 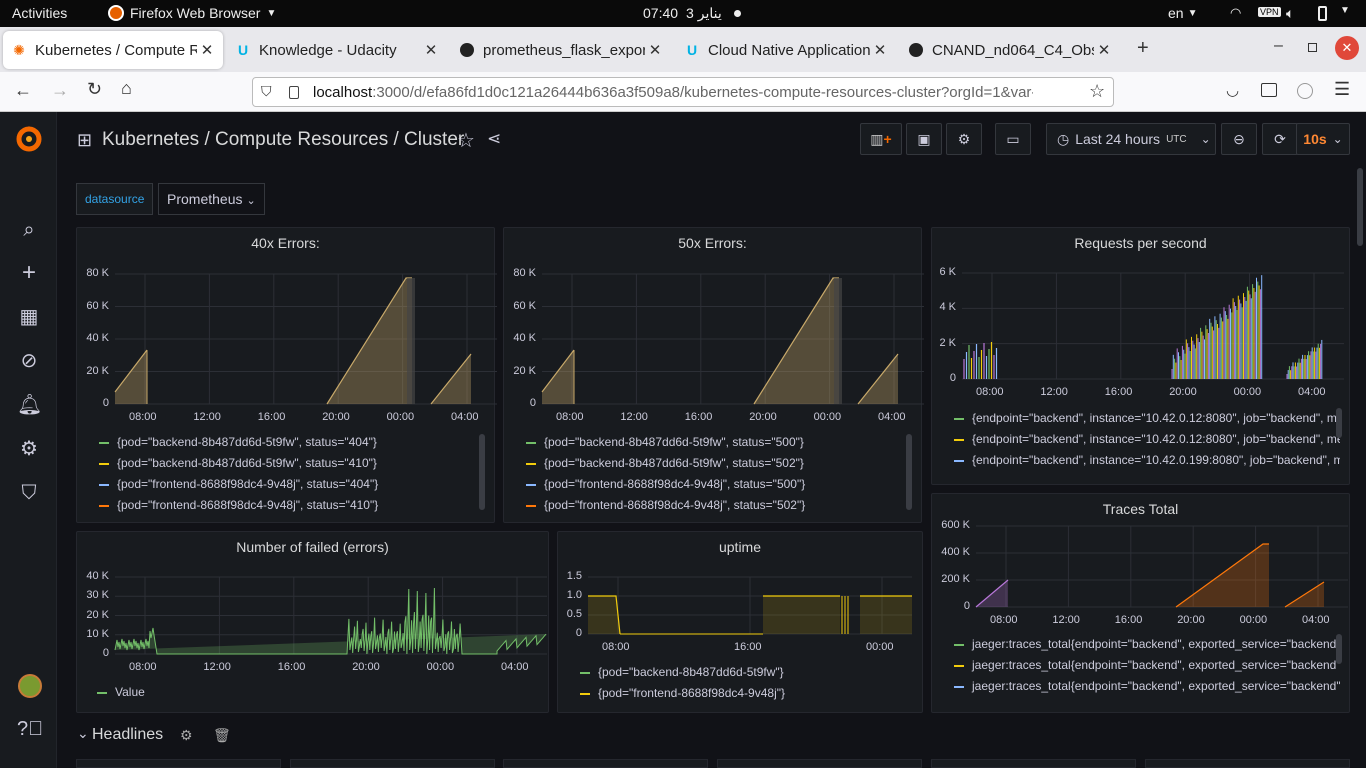 What do you see at coordinates (127, 735) in the screenshot?
I see `row-title: Headlines` at bounding box center [127, 735].